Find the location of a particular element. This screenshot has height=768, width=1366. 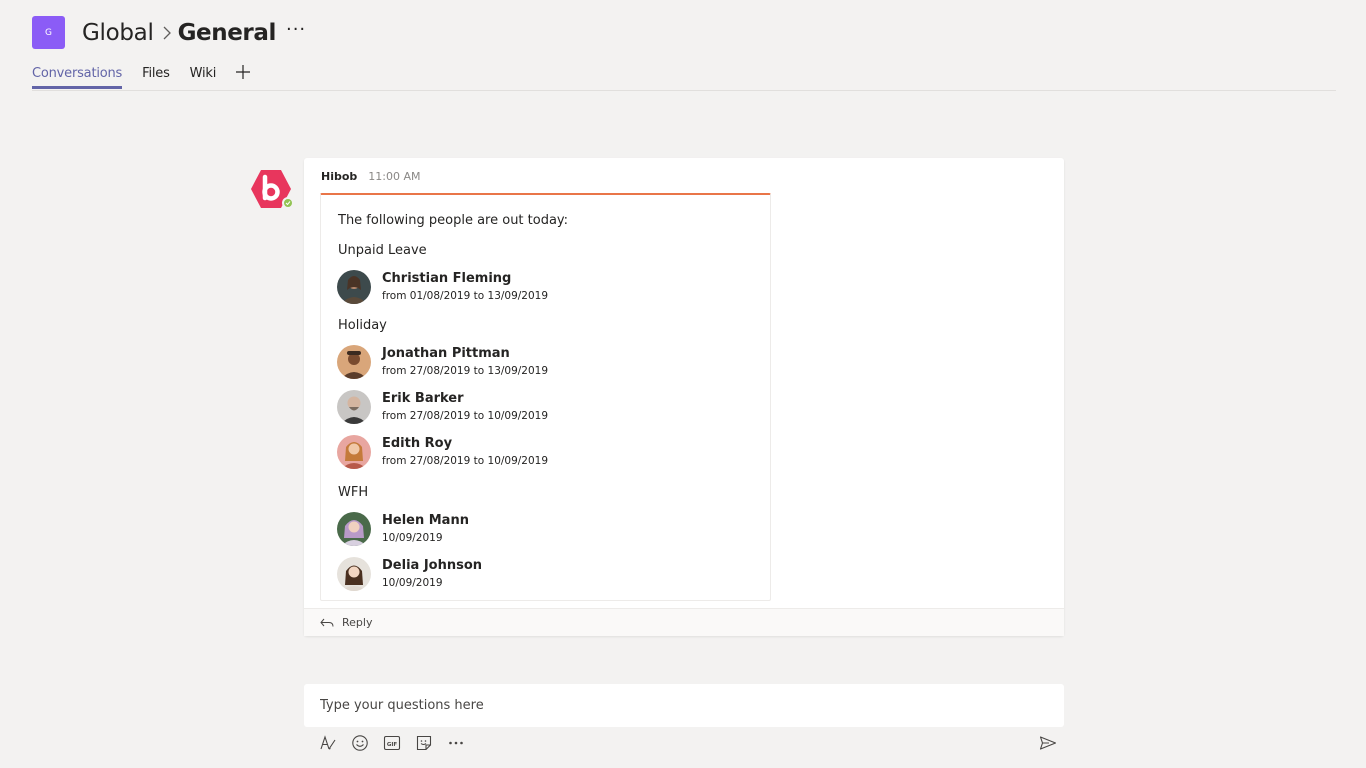

format-icon is located at coordinates (328, 743).